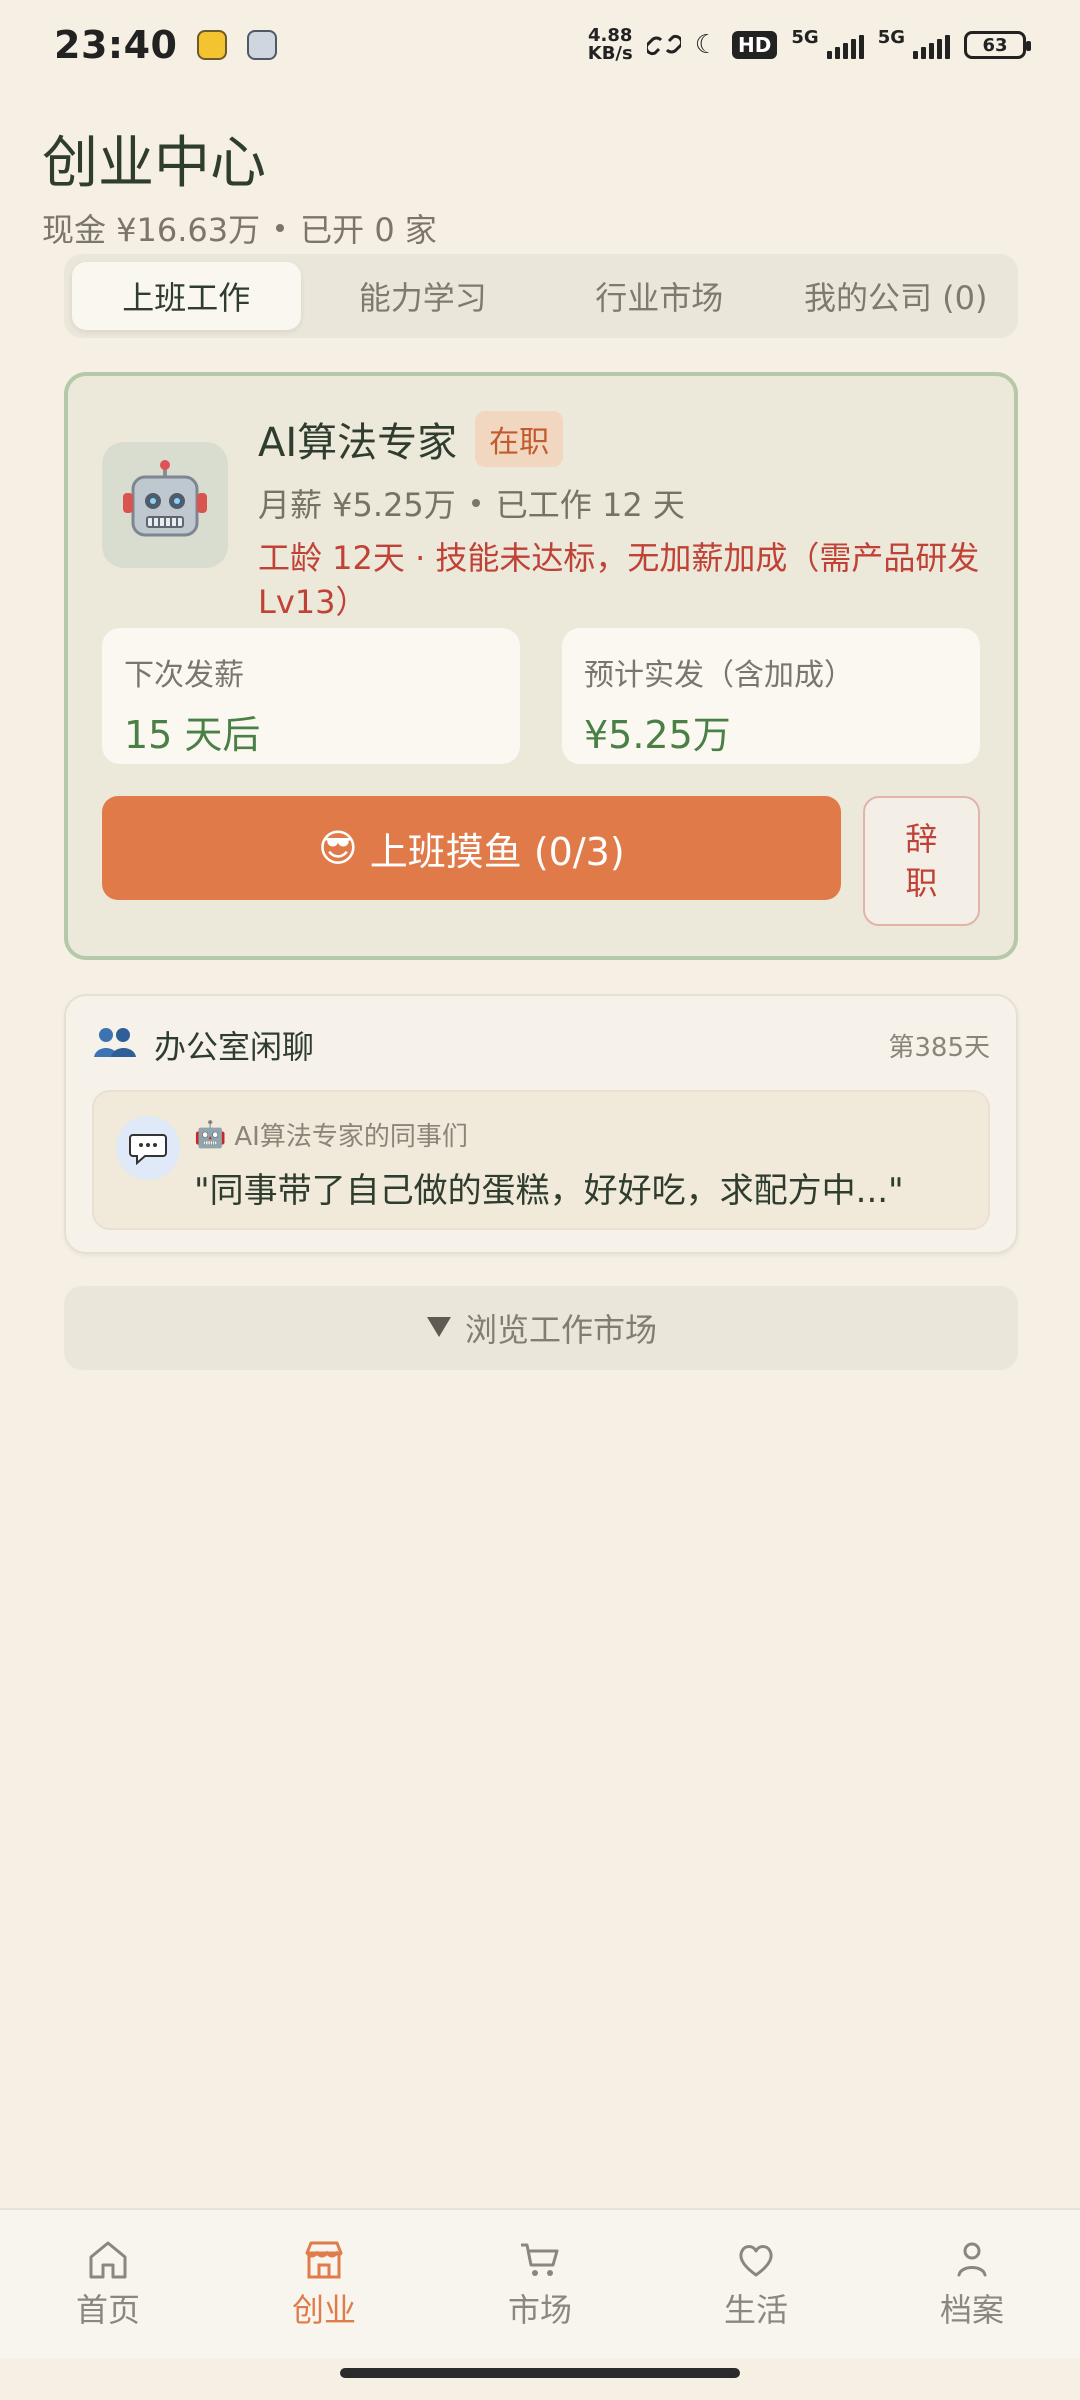 This screenshot has width=1080, height=2400. I want to click on next-pay-label: 下次发薪, so click(184, 675).